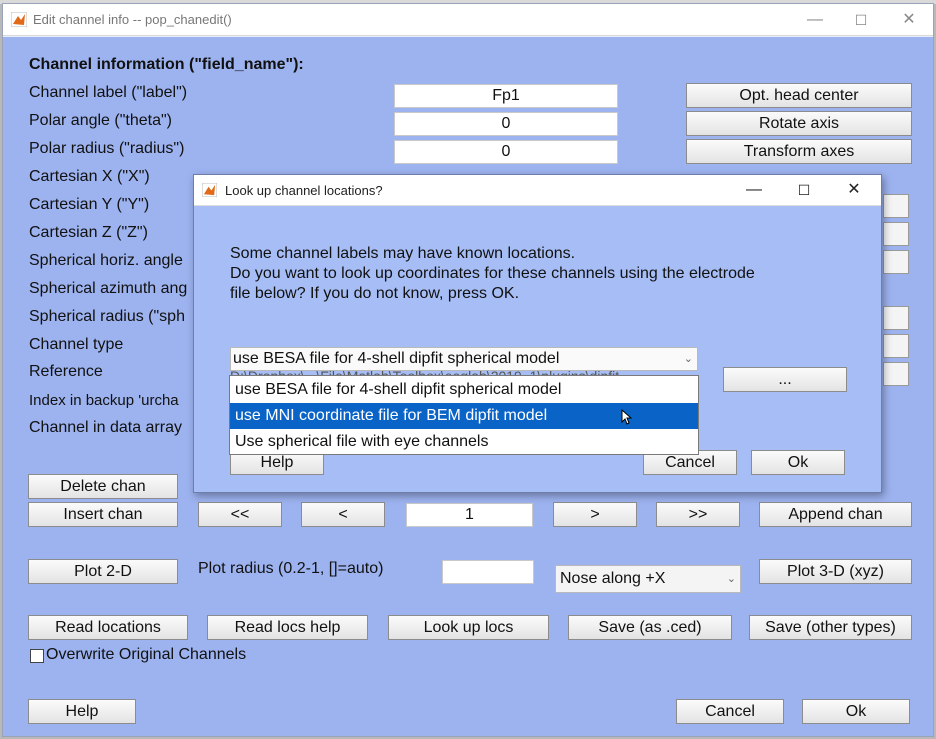  Describe the element at coordinates (146, 654) in the screenshot. I see `overwrite-label: Overwrite Original Channels` at that location.